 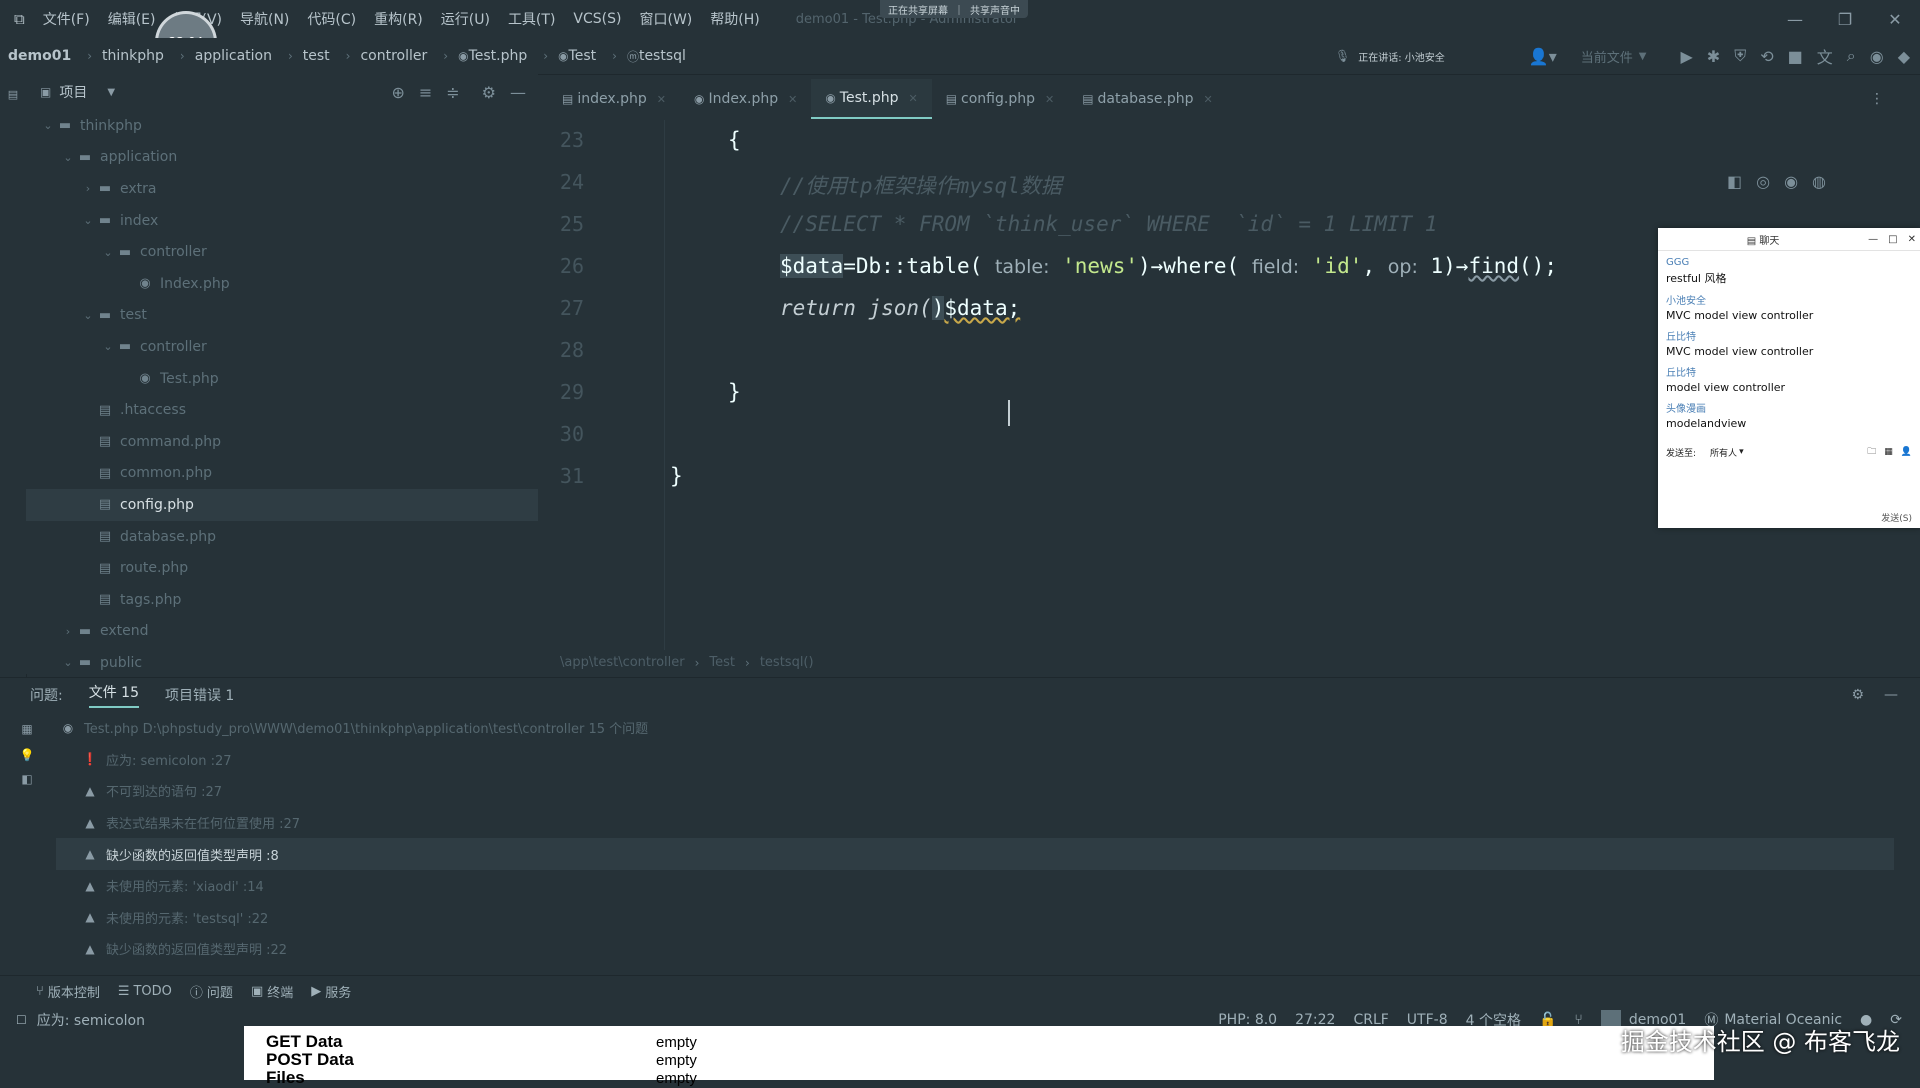 I want to click on menu-item-8: VCS(S), so click(x=597, y=19).